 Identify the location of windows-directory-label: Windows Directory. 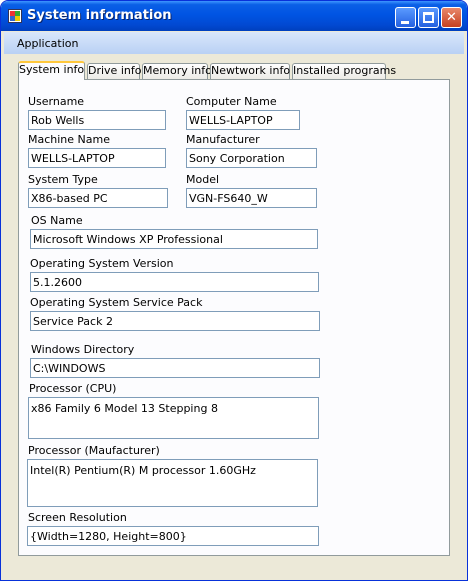
(83, 349).